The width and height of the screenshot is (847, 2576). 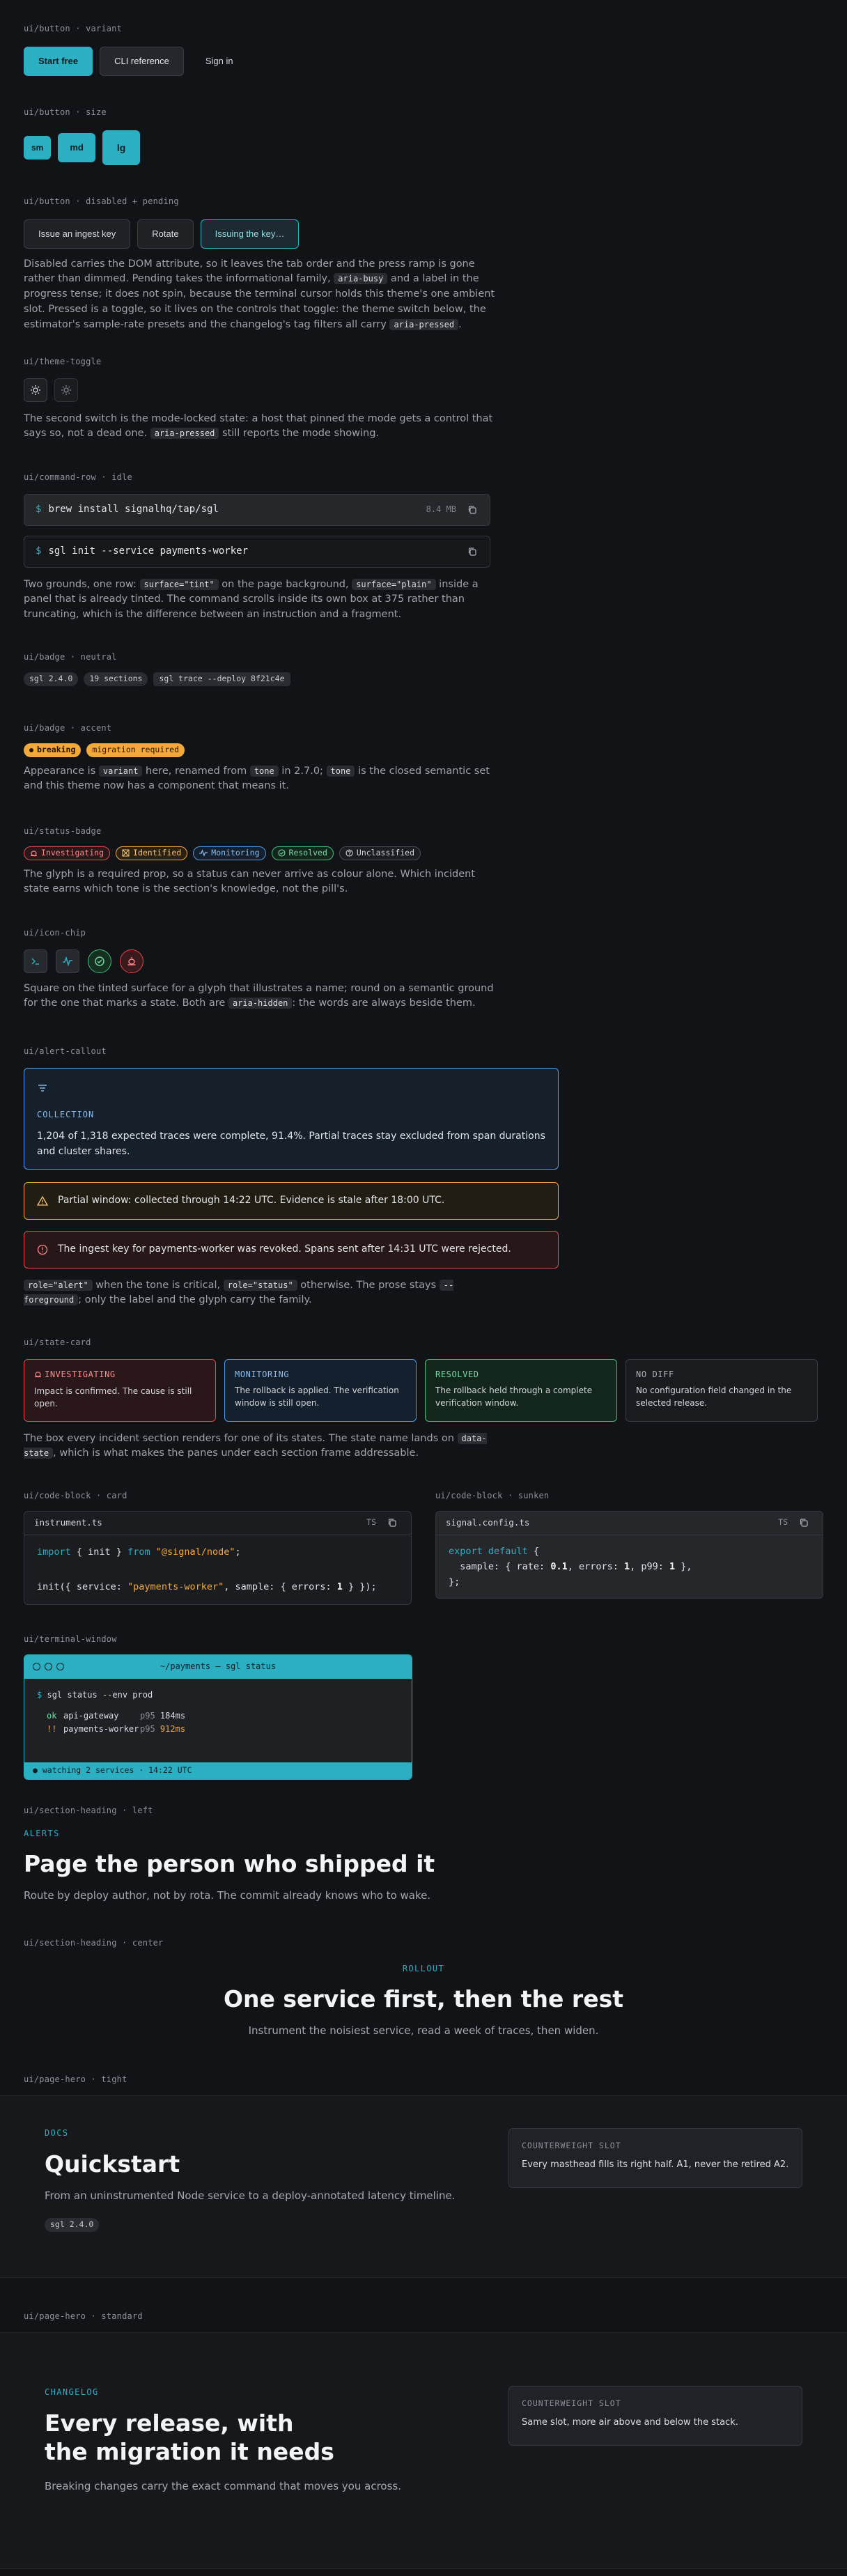 I want to click on migration-badge: migration required, so click(x=135, y=750).